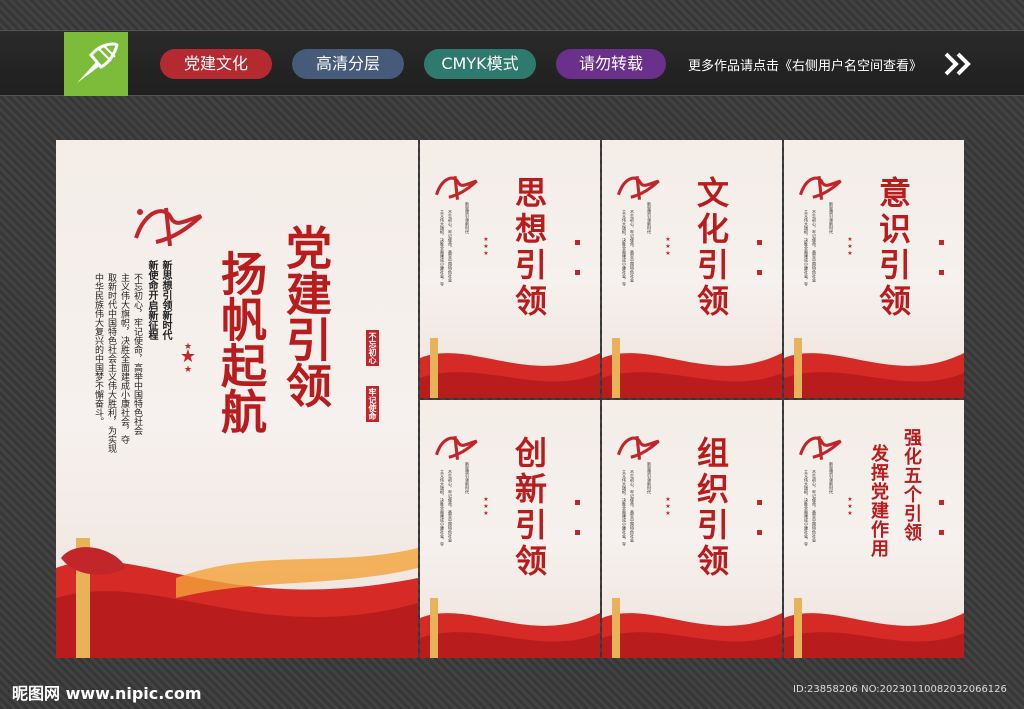 Image resolution: width=1024 pixels, height=709 pixels. I want to click on sub-heading-2: 新使命开启新征程, so click(151, 300).